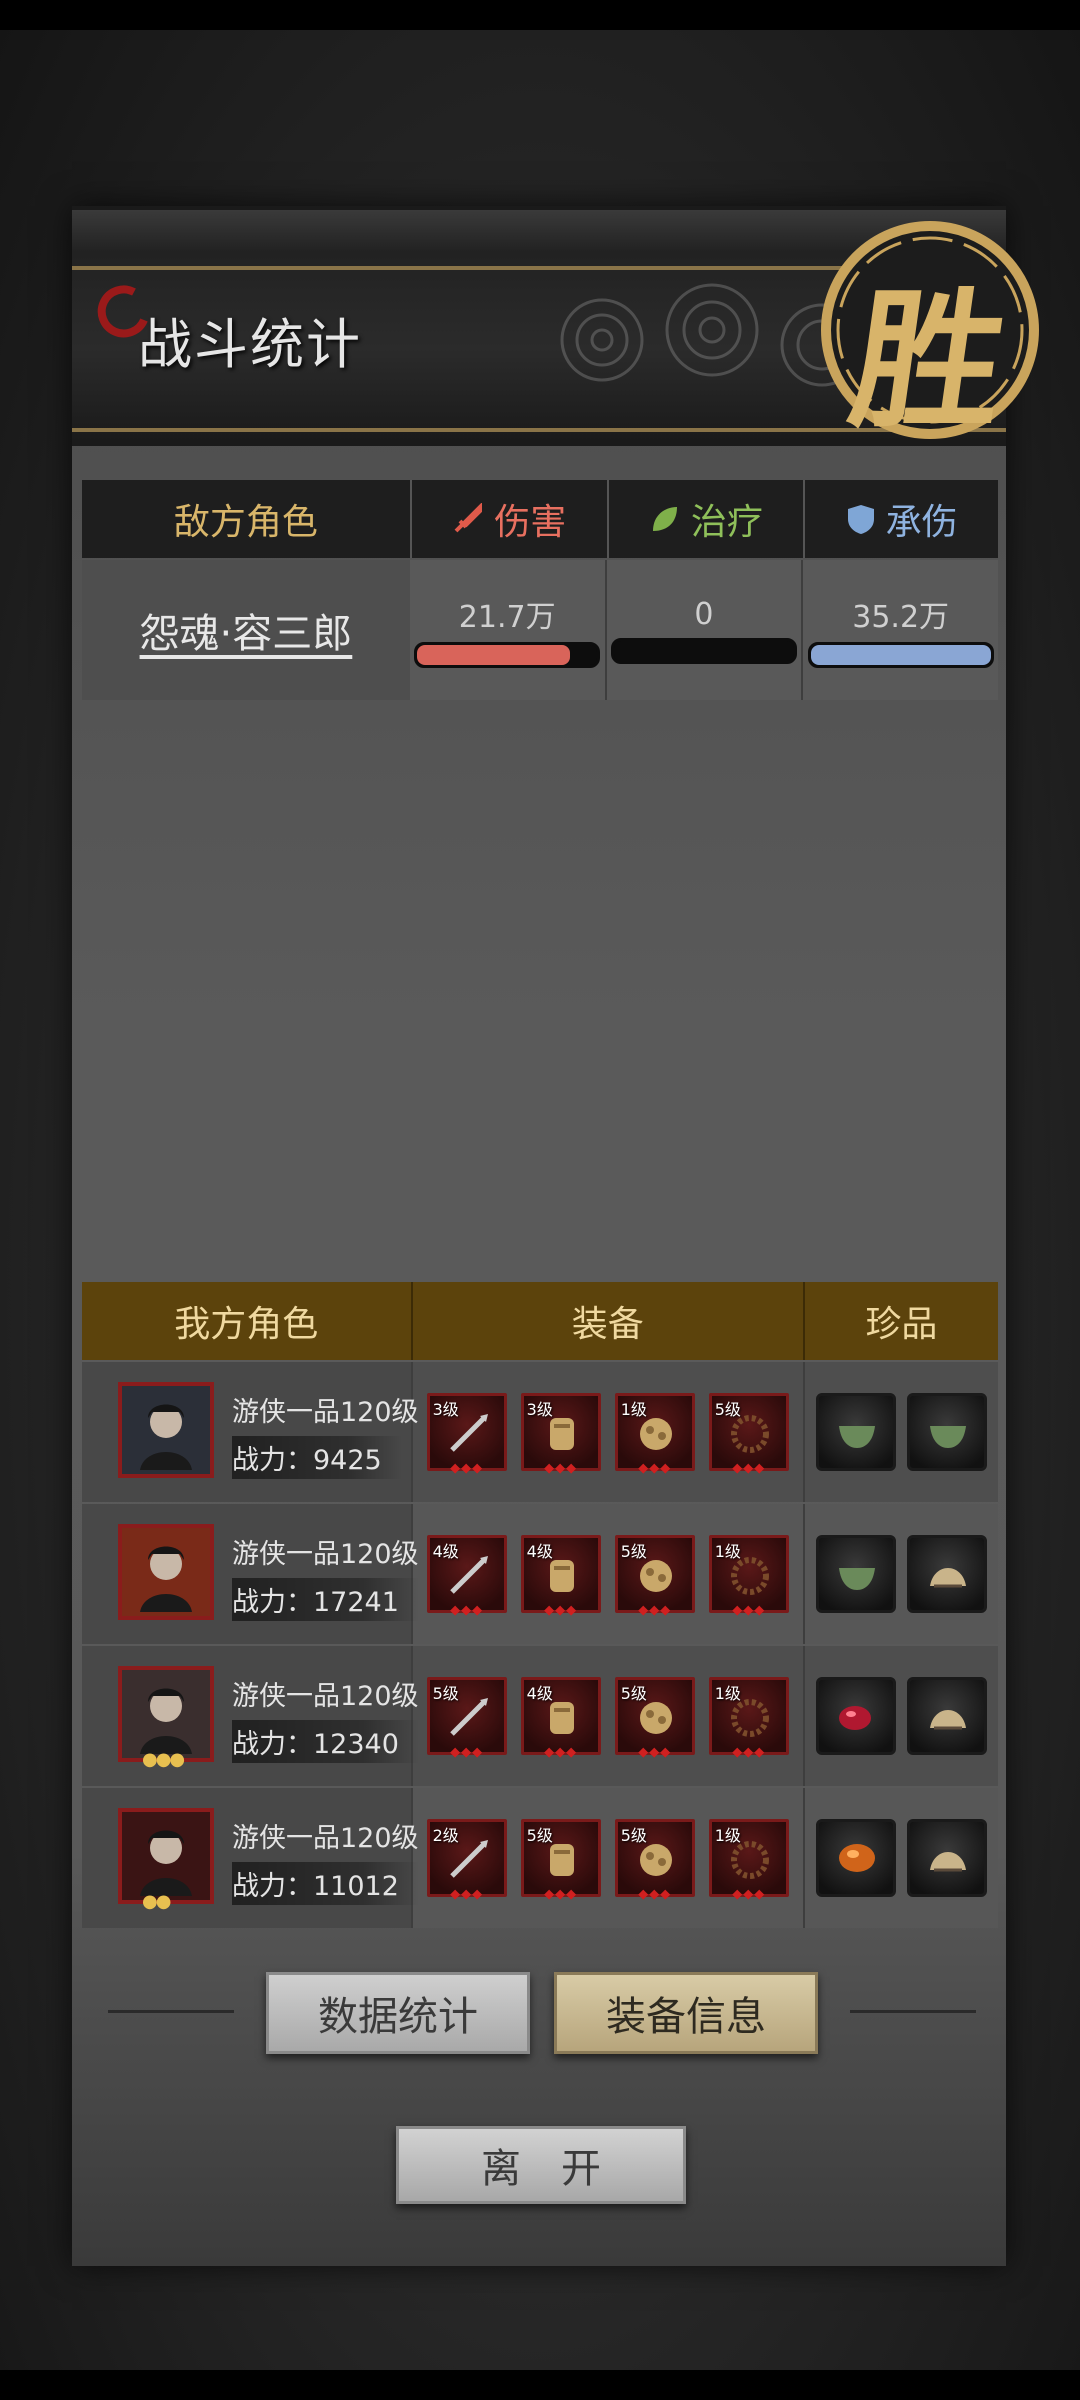 This screenshot has width=1080, height=2400. Describe the element at coordinates (530, 522) in the screenshot. I see `col-damage-label: 伤害` at that location.